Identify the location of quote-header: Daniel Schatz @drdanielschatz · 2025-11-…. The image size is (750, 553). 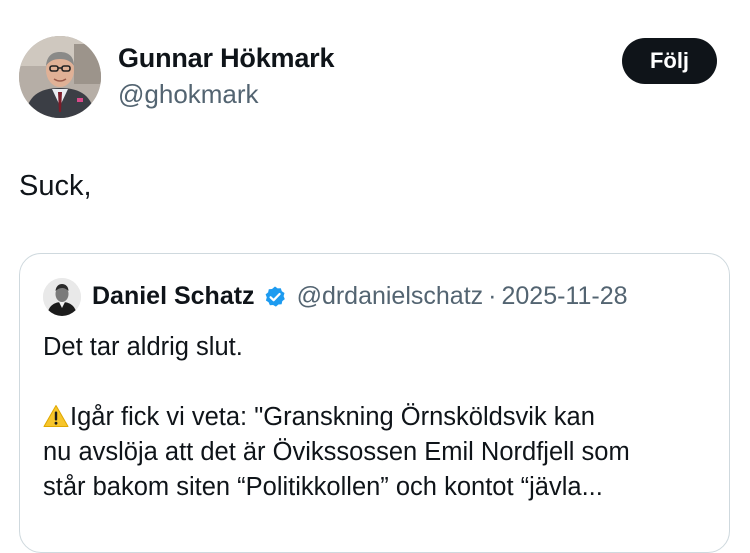
(360, 296).